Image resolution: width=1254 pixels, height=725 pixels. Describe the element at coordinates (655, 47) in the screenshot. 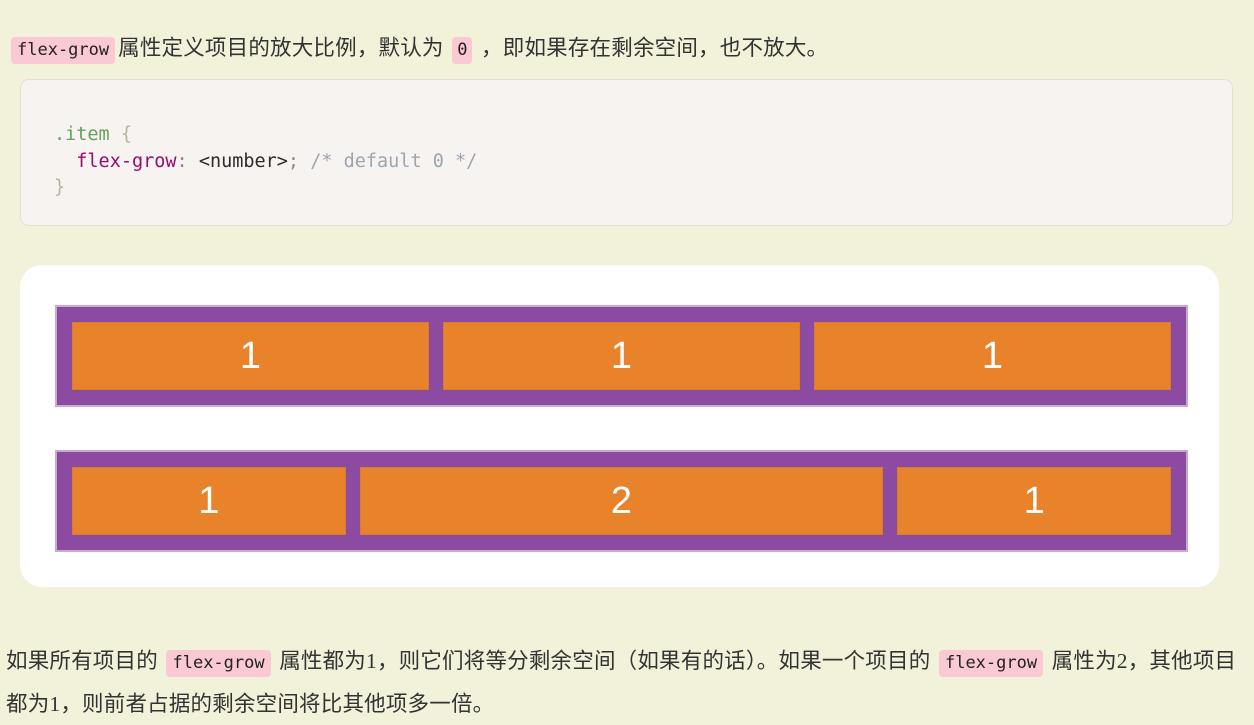

I see `intro-text-part-2: ，即如果存在剩余空间，也不放大。` at that location.